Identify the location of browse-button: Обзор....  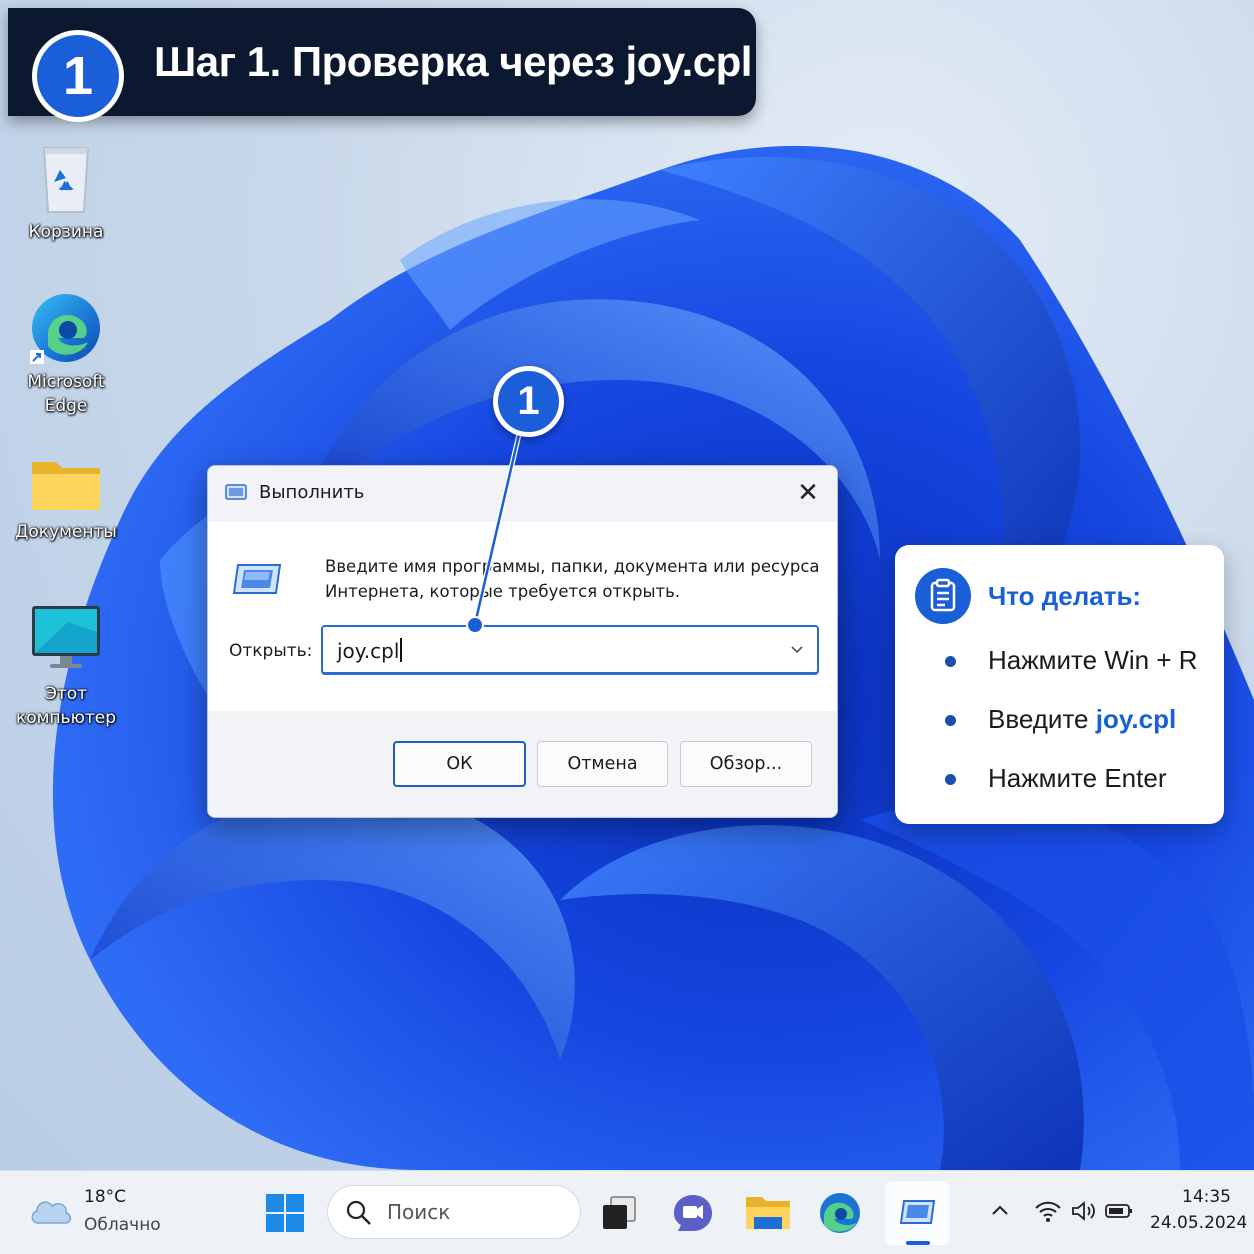
(746, 764).